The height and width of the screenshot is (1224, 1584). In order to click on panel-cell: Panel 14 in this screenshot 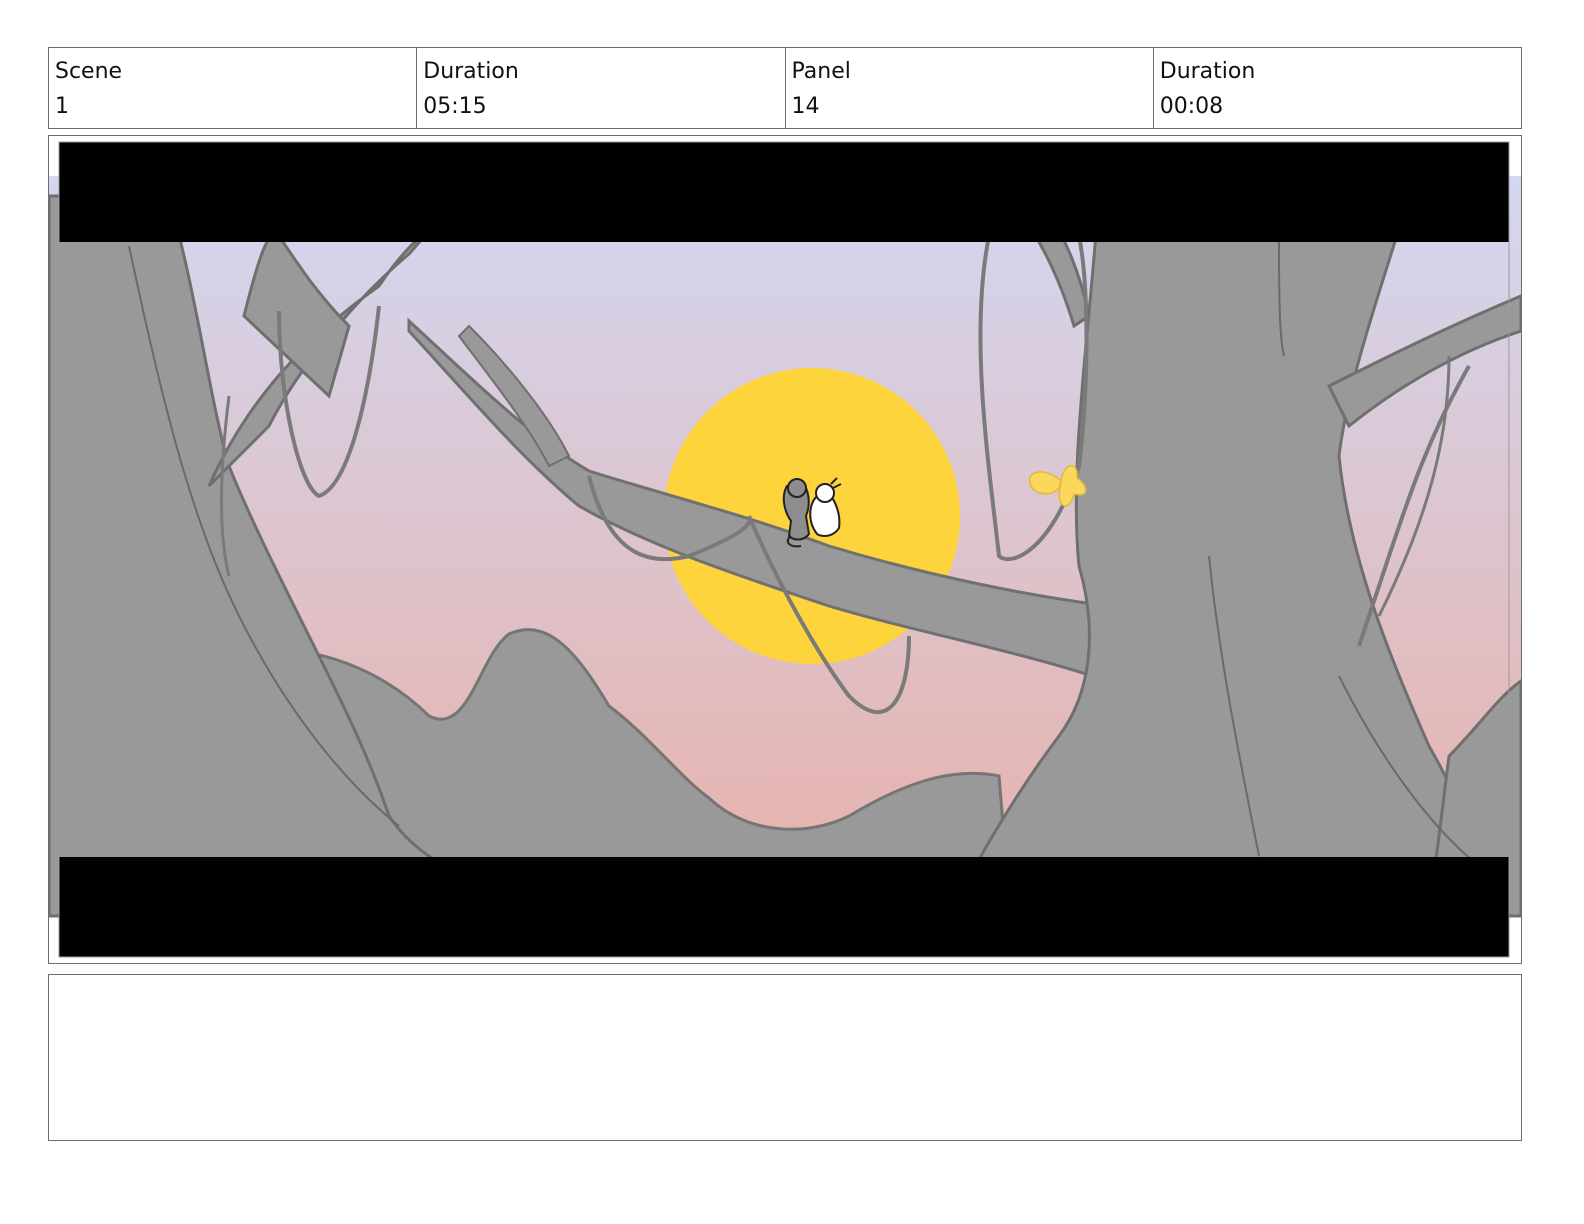, I will do `click(970, 88)`.